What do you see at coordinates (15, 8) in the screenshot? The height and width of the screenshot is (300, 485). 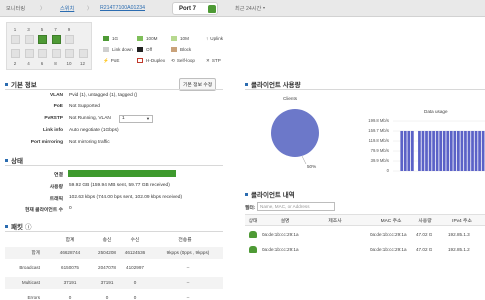 I see `breadcrumb-root: 모니터링` at bounding box center [15, 8].